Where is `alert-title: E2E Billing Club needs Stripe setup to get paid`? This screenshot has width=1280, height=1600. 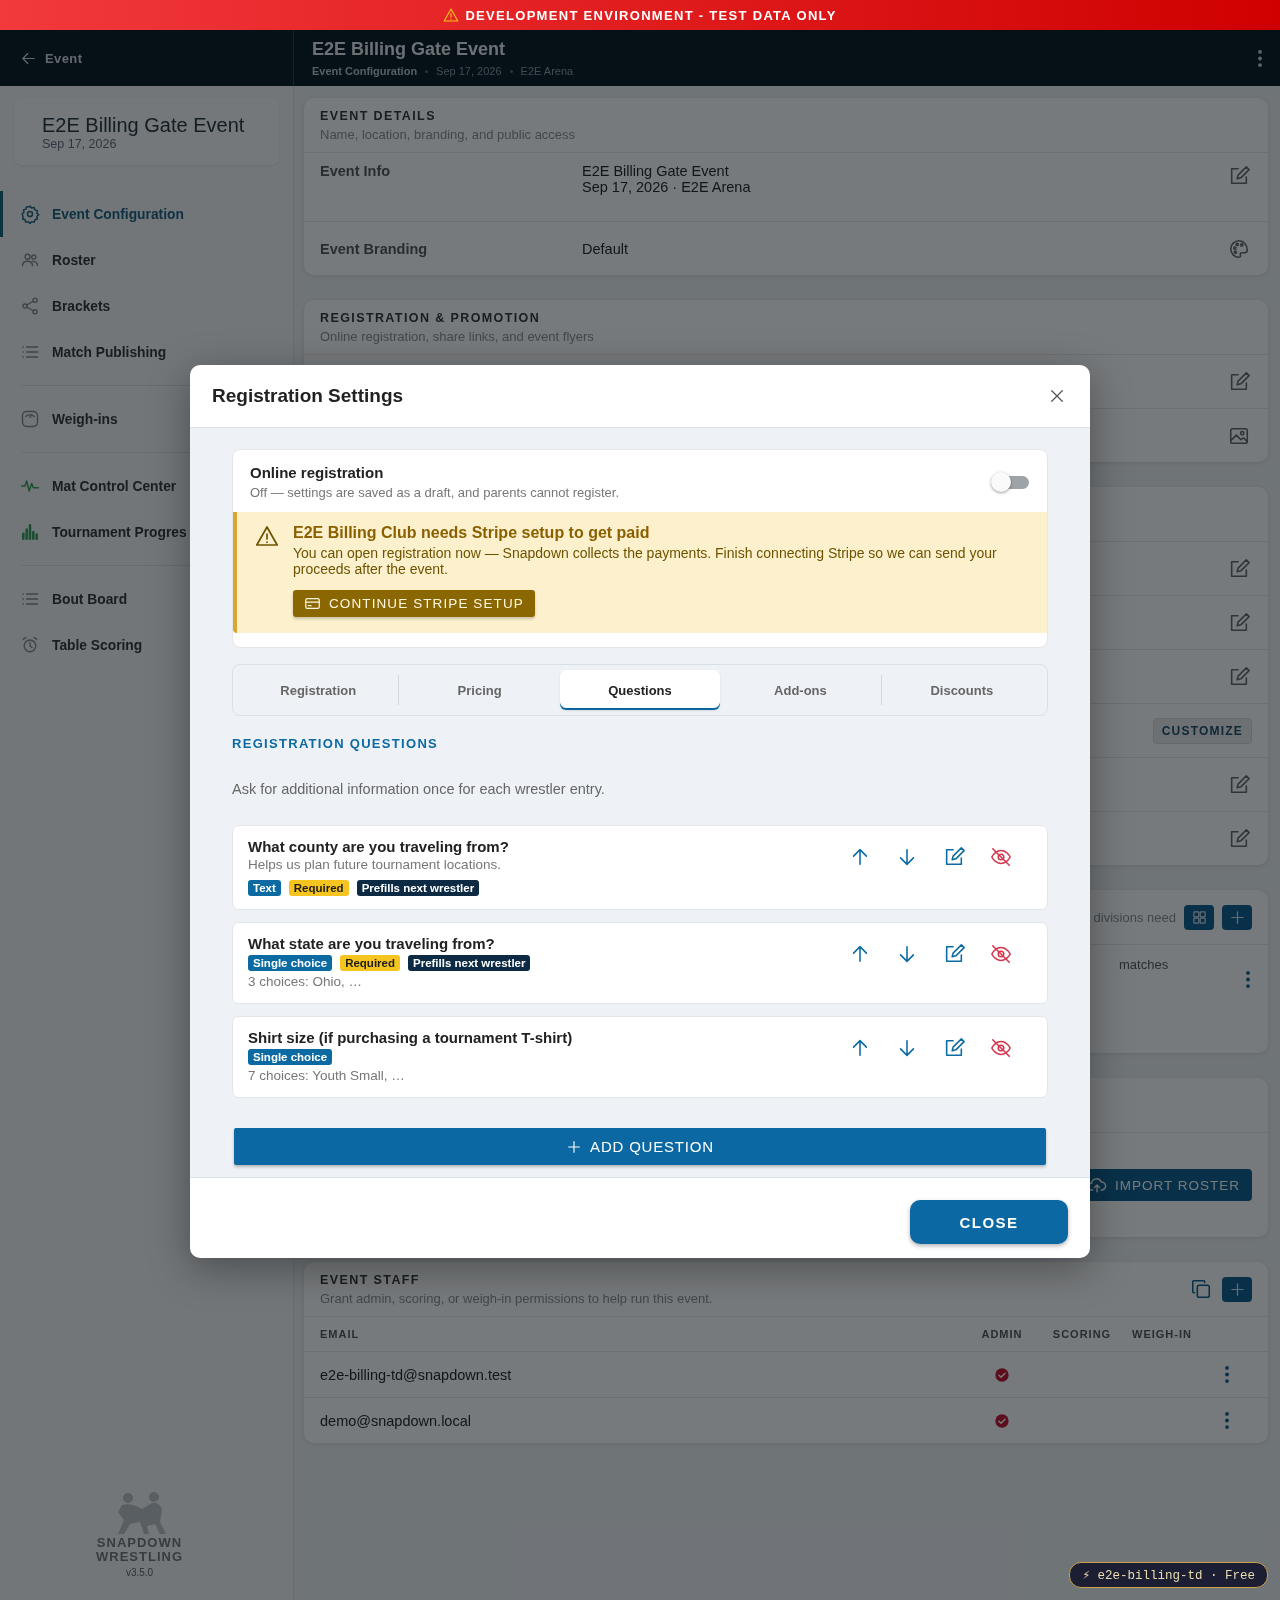 alert-title: E2E Billing Club needs Stripe setup to get paid is located at coordinates (472, 533).